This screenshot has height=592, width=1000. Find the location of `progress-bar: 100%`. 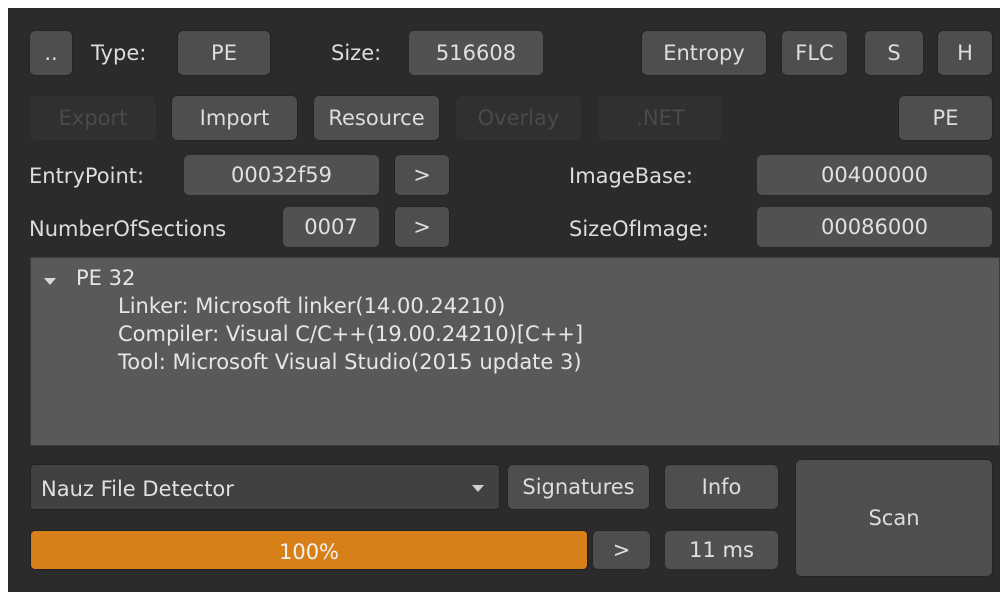

progress-bar: 100% is located at coordinates (309, 550).